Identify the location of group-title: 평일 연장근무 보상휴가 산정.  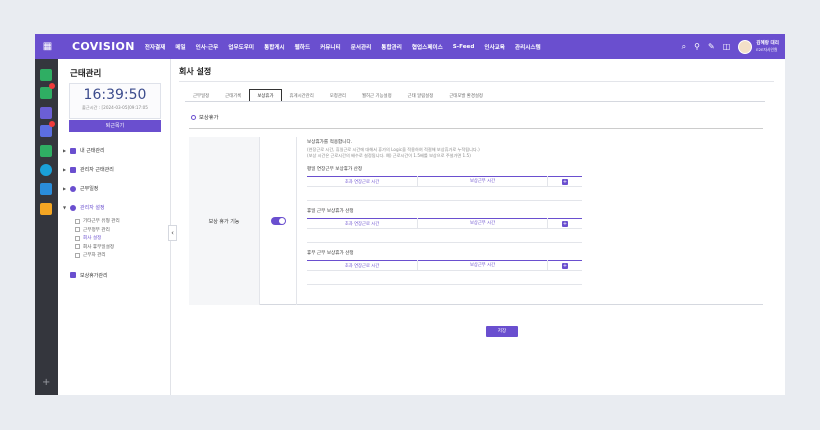
(335, 169).